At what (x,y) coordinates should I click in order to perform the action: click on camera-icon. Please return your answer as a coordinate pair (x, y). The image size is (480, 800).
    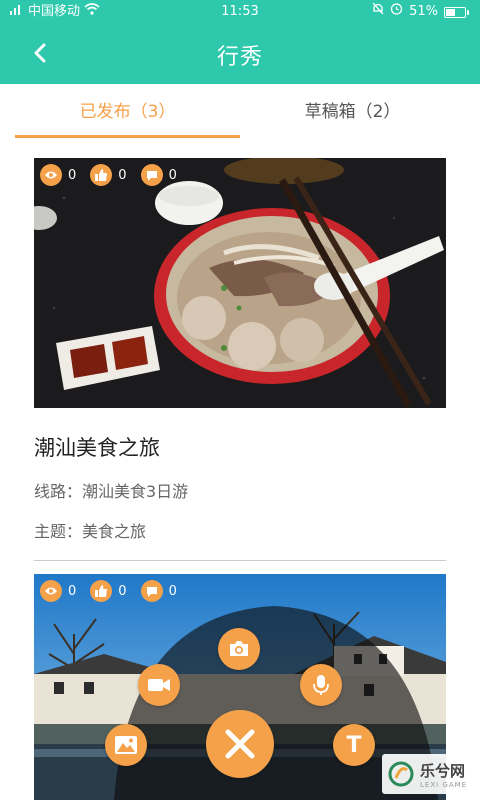
    Looking at the image, I should click on (239, 648).